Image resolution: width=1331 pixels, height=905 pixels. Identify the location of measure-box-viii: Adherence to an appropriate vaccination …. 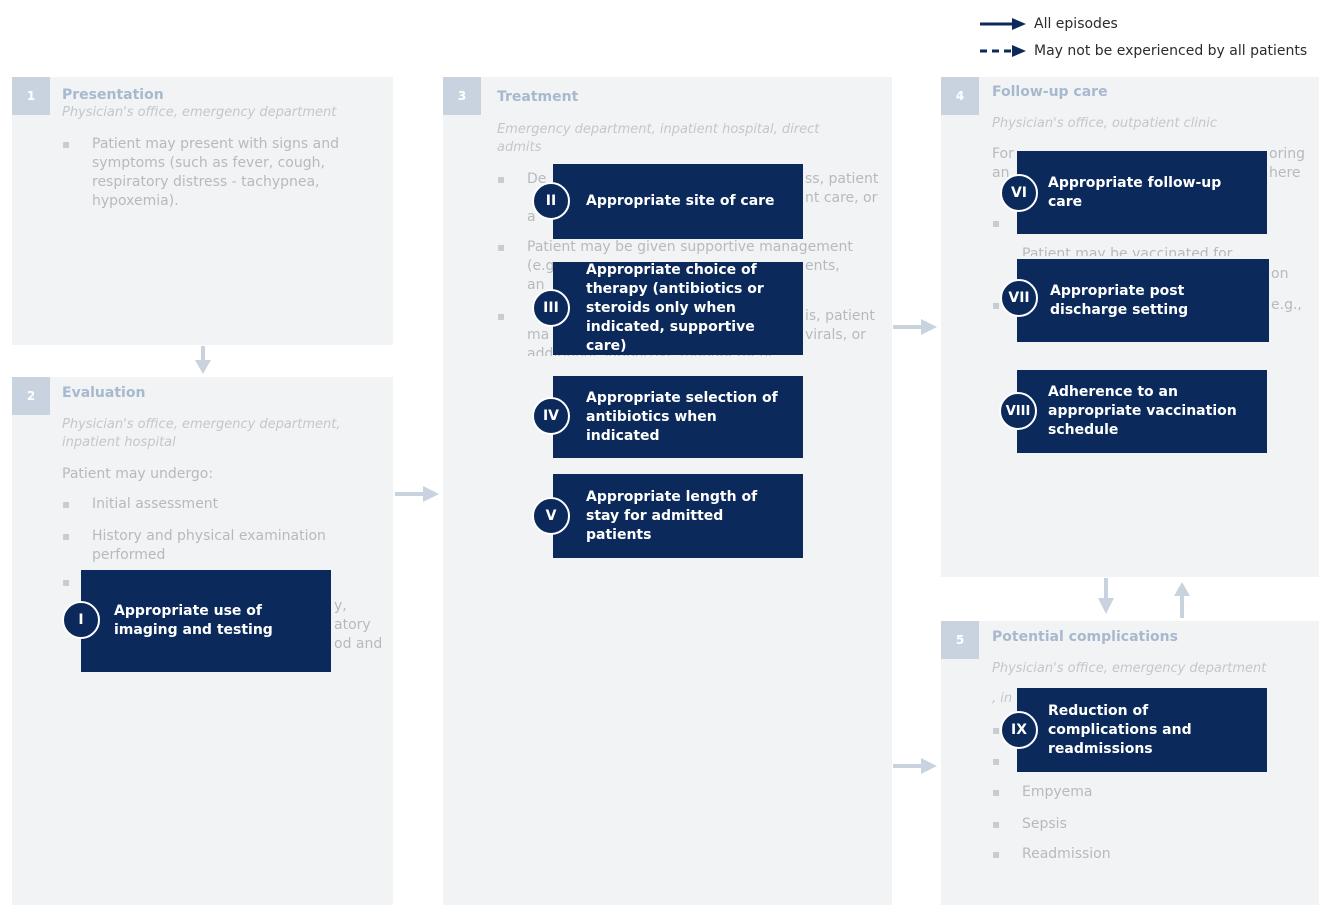
(1142, 411).